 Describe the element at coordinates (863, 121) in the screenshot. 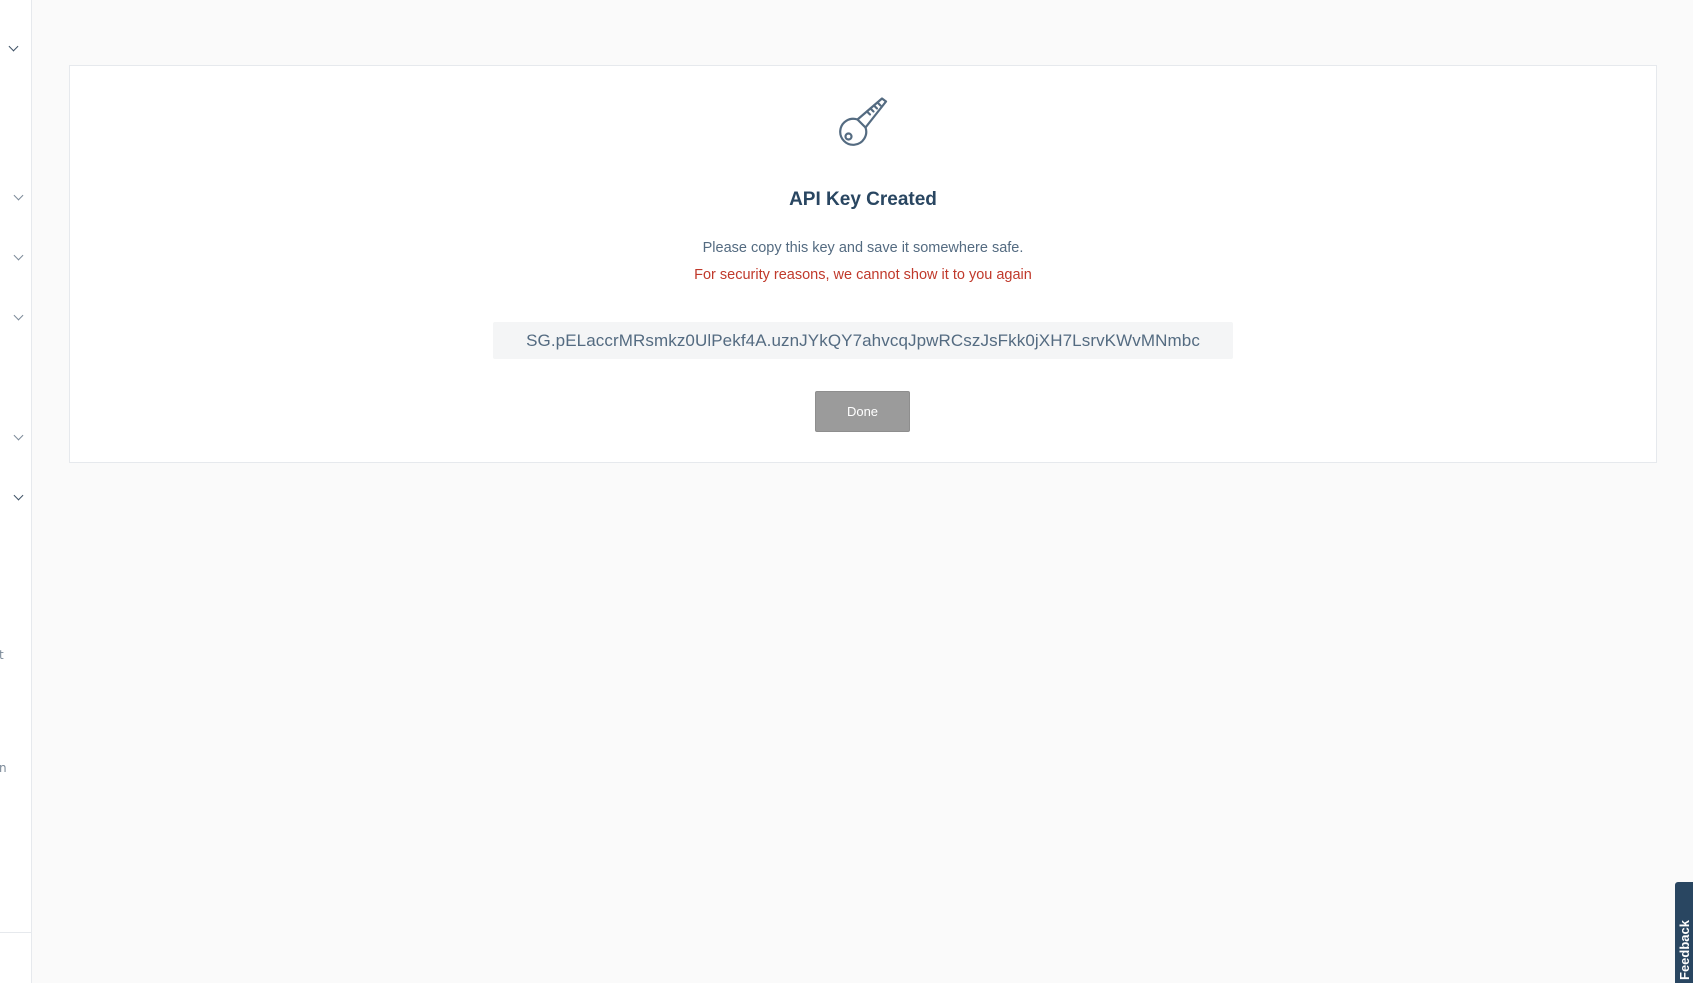

I see `key-icon` at that location.